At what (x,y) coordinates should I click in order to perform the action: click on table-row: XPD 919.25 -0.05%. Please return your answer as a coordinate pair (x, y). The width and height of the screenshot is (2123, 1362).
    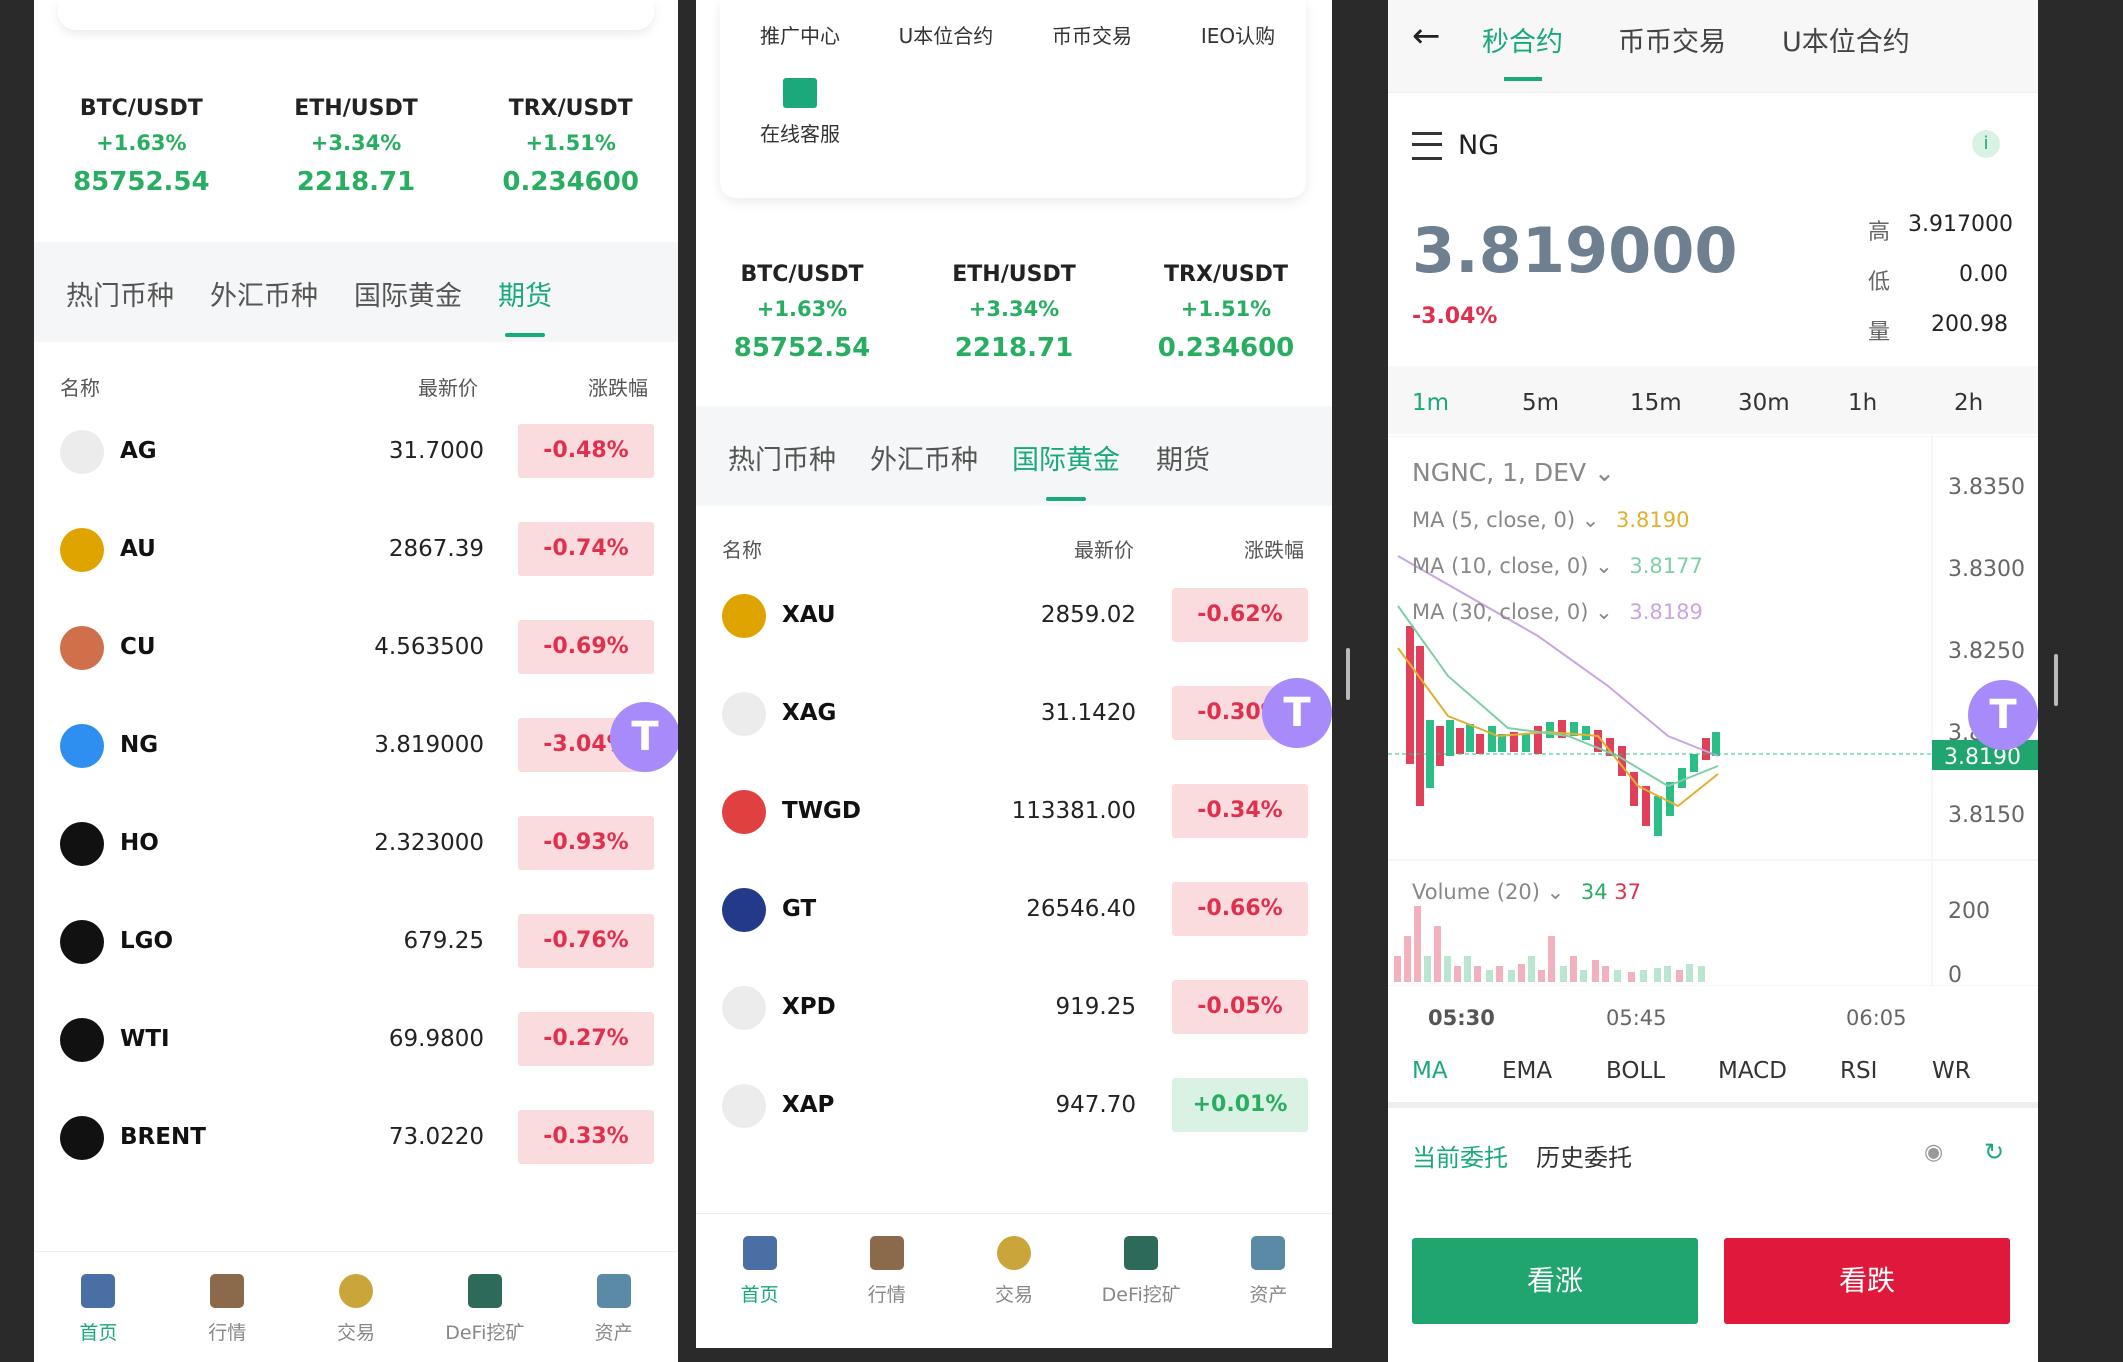
    Looking at the image, I should click on (1014, 1008).